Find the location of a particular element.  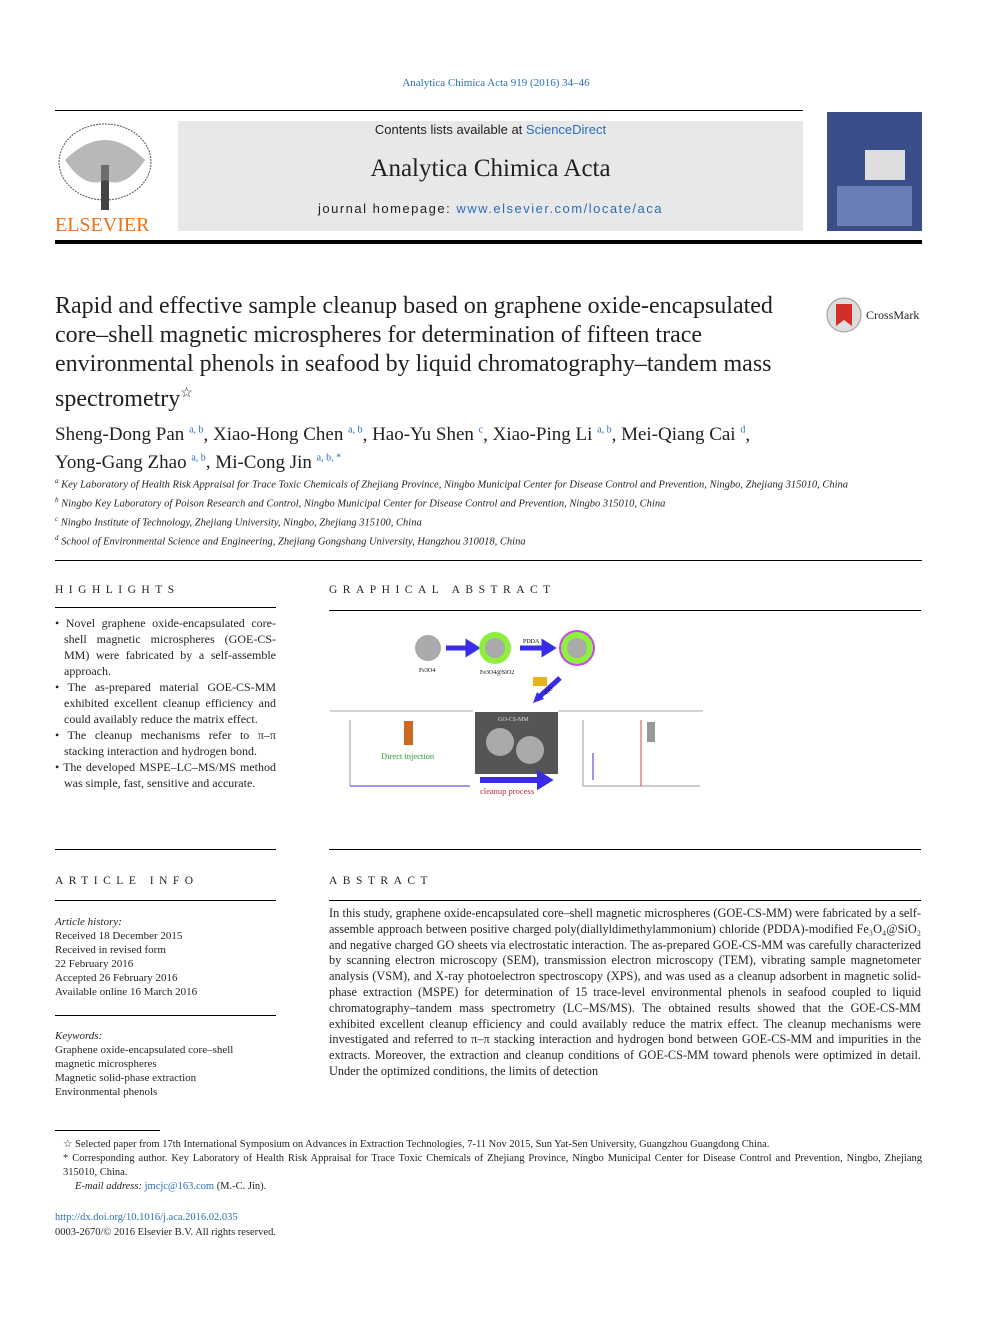

graphical-abstract-heading: GRAPHICAL ABSTRACT is located at coordinates (442, 590).